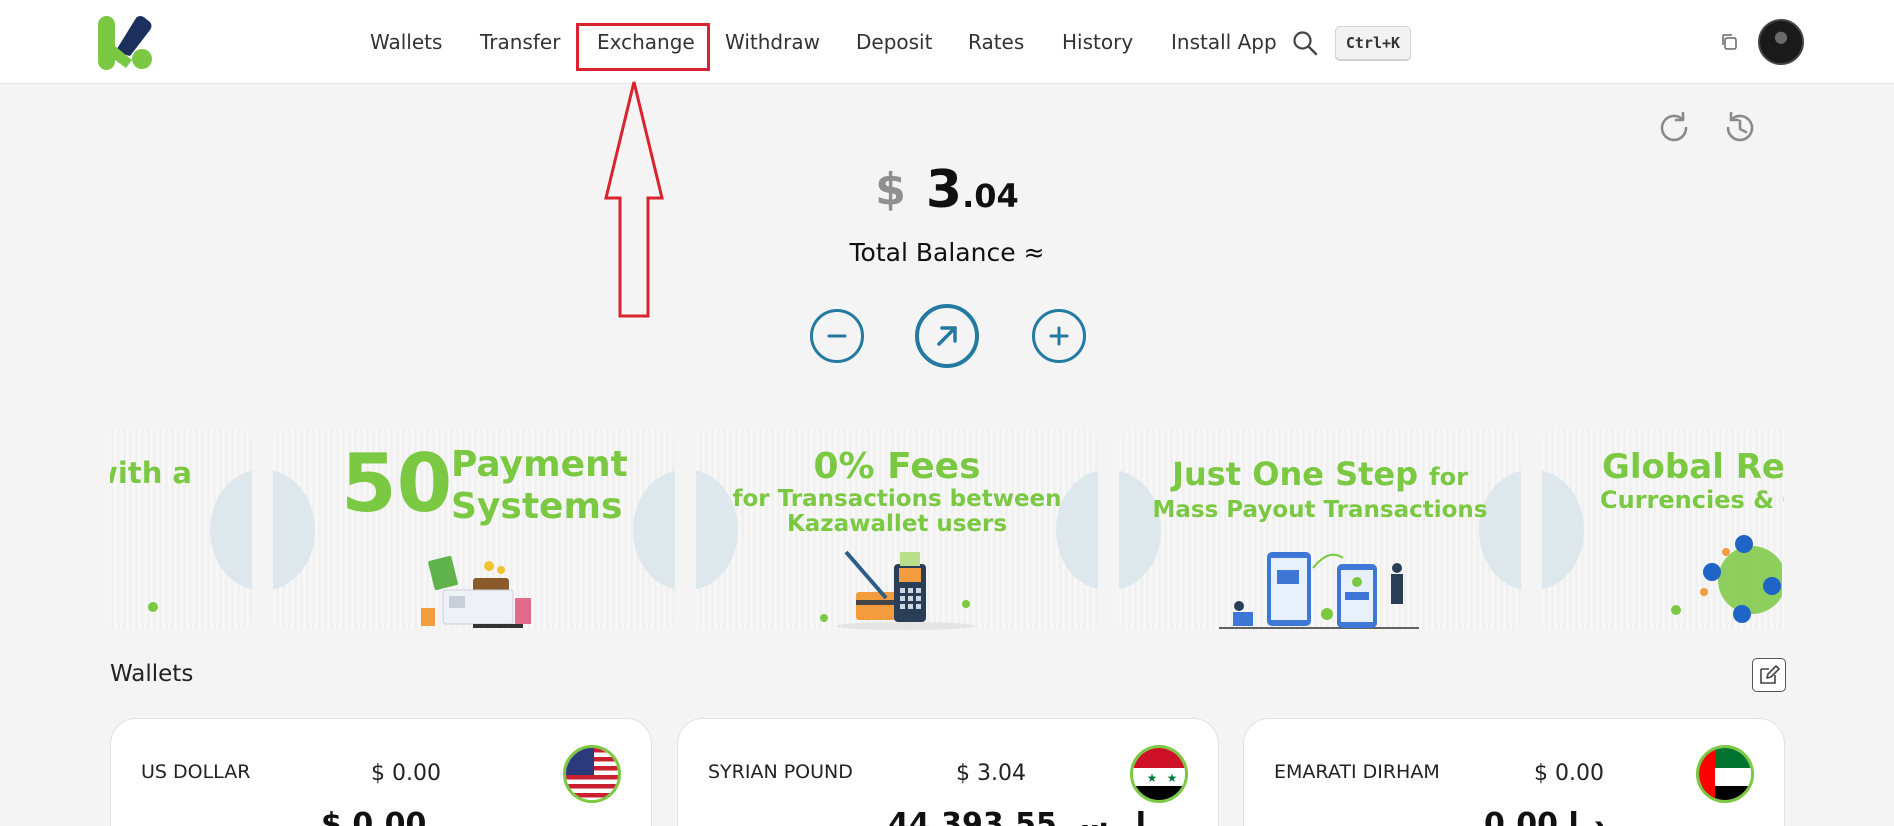  Describe the element at coordinates (1693, 467) in the screenshot. I see `banner-headline: Global Rea` at that location.